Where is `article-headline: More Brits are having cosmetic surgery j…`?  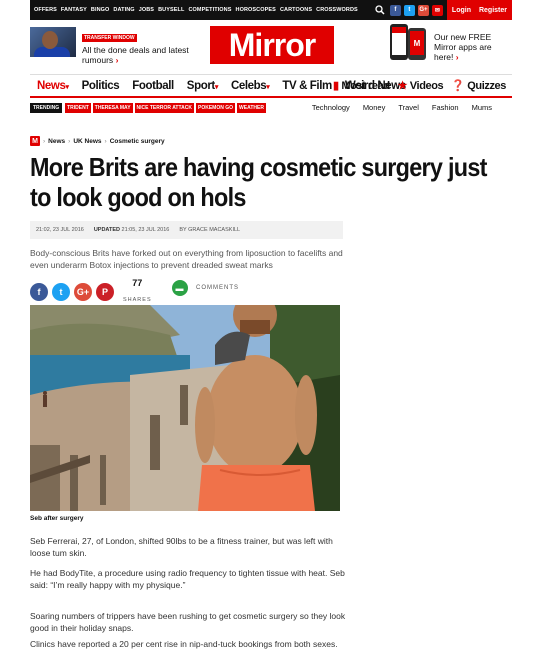
article-headline: More Brits are having cosmetic surgery j… is located at coordinates (258, 182).